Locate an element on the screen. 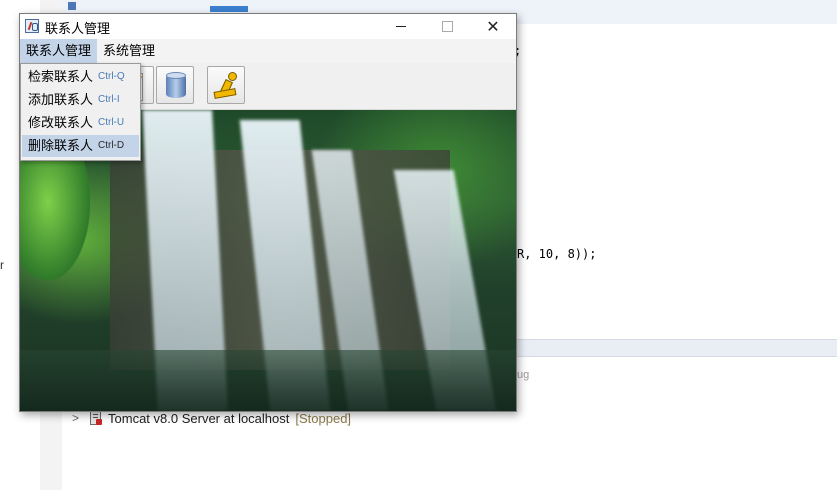  server-icon is located at coordinates (96, 418).